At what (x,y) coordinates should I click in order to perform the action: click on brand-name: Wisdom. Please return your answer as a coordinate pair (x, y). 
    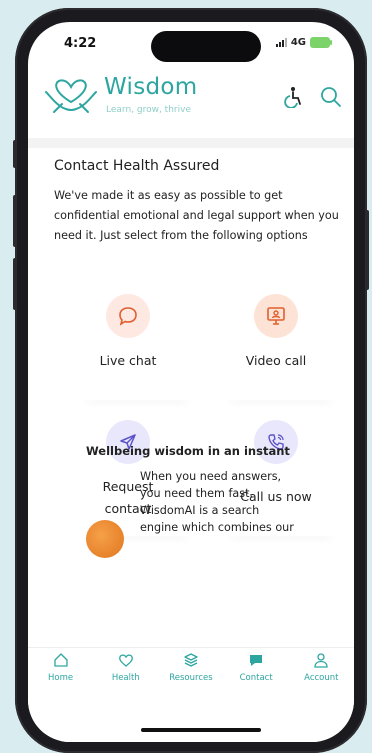
    Looking at the image, I should click on (151, 87).